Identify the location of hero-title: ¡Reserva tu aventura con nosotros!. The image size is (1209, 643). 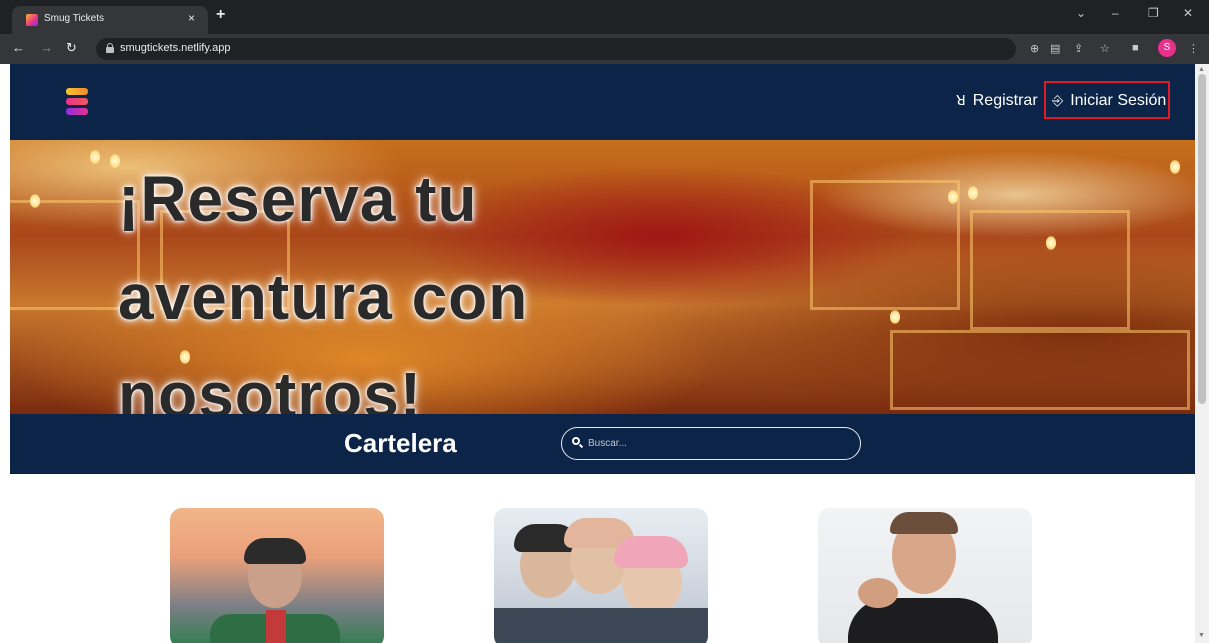
(323, 288).